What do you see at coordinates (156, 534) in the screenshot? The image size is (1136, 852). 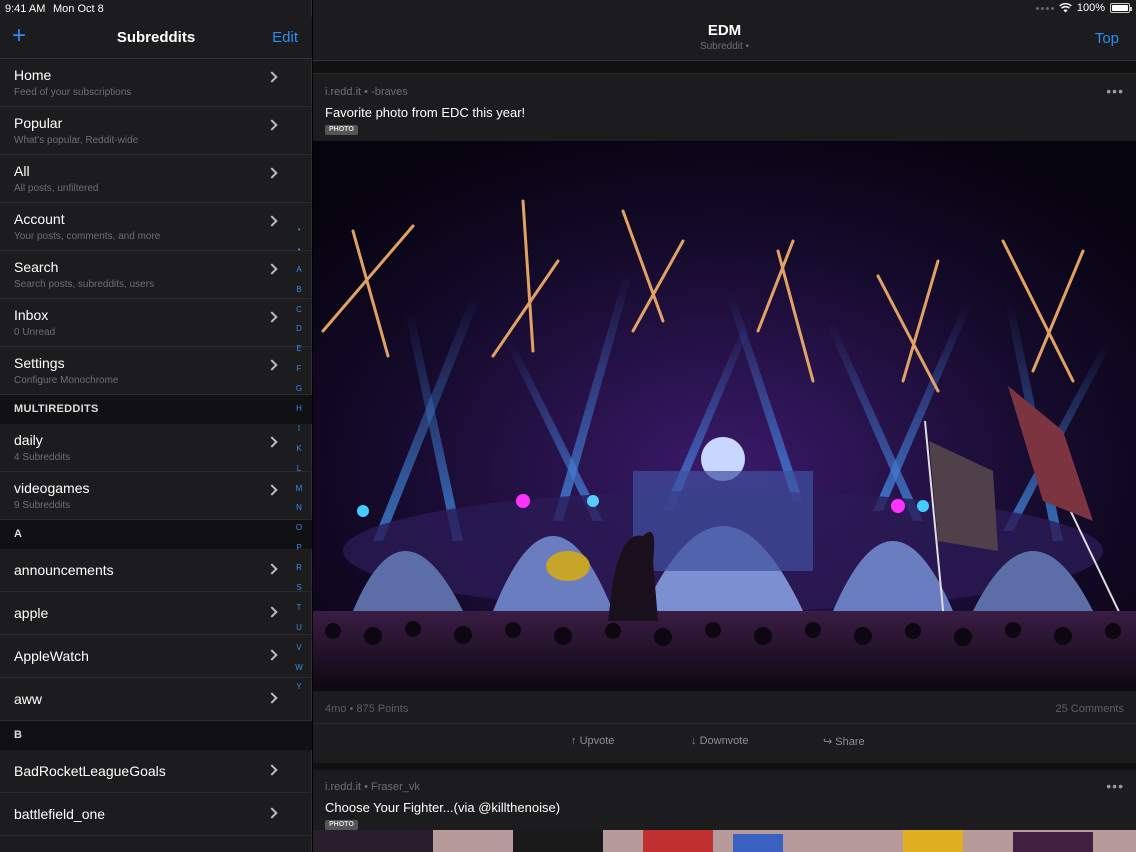 I see `section-header-a: A` at bounding box center [156, 534].